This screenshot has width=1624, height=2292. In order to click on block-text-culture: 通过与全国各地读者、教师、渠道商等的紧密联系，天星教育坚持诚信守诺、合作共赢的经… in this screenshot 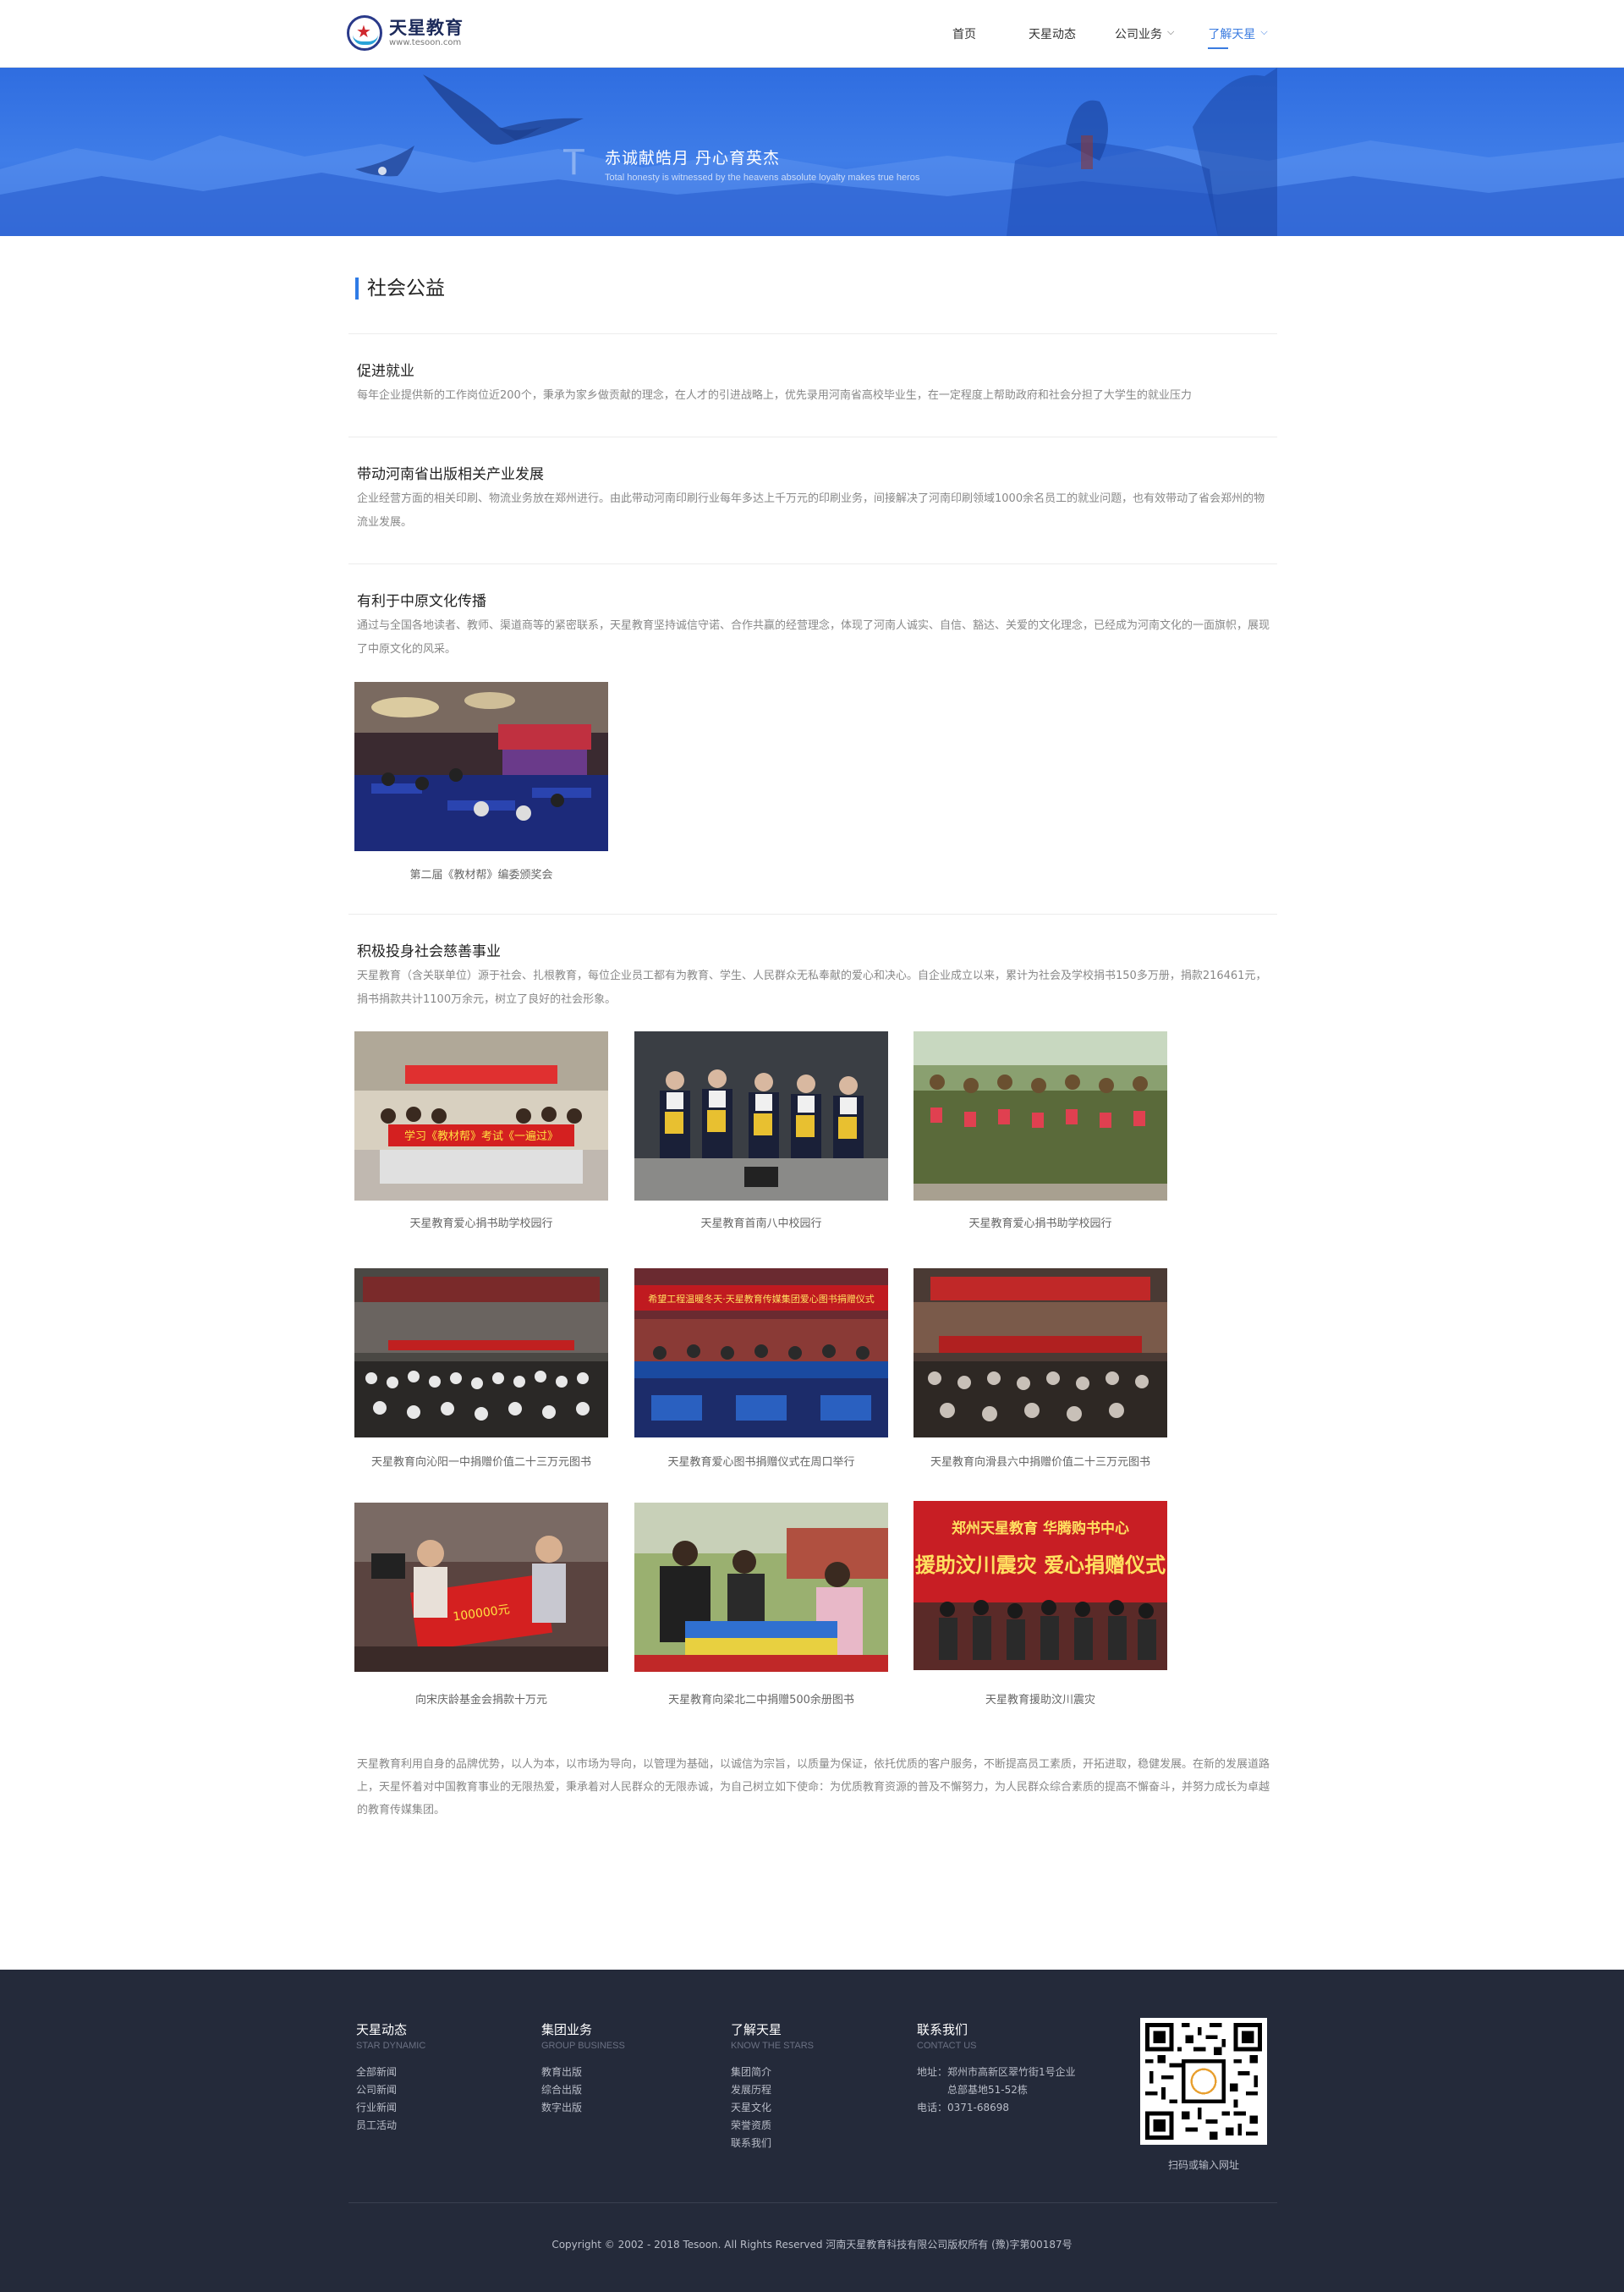, I will do `click(814, 637)`.